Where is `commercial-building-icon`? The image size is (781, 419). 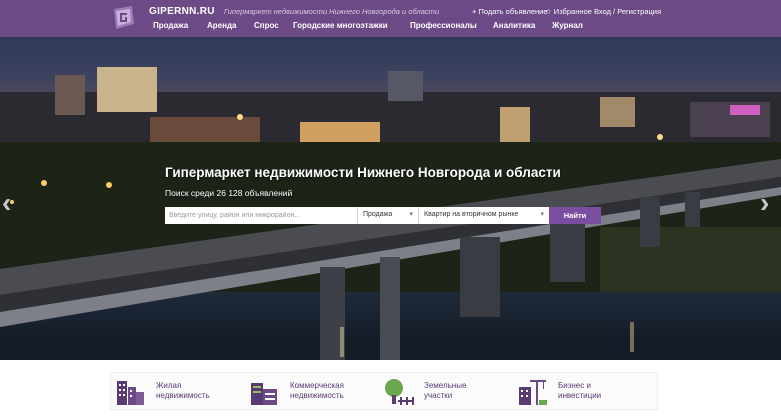
commercial-building-icon is located at coordinates (264, 394).